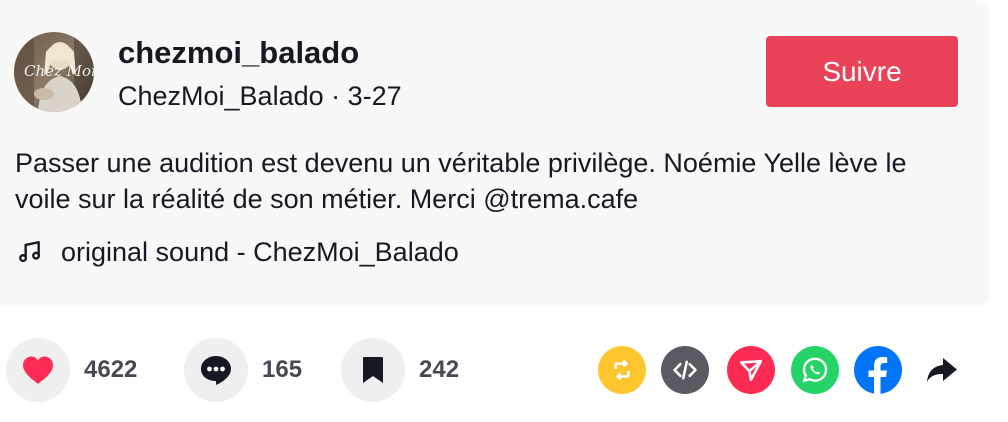  I want to click on follow-button: Suivre, so click(862, 71).